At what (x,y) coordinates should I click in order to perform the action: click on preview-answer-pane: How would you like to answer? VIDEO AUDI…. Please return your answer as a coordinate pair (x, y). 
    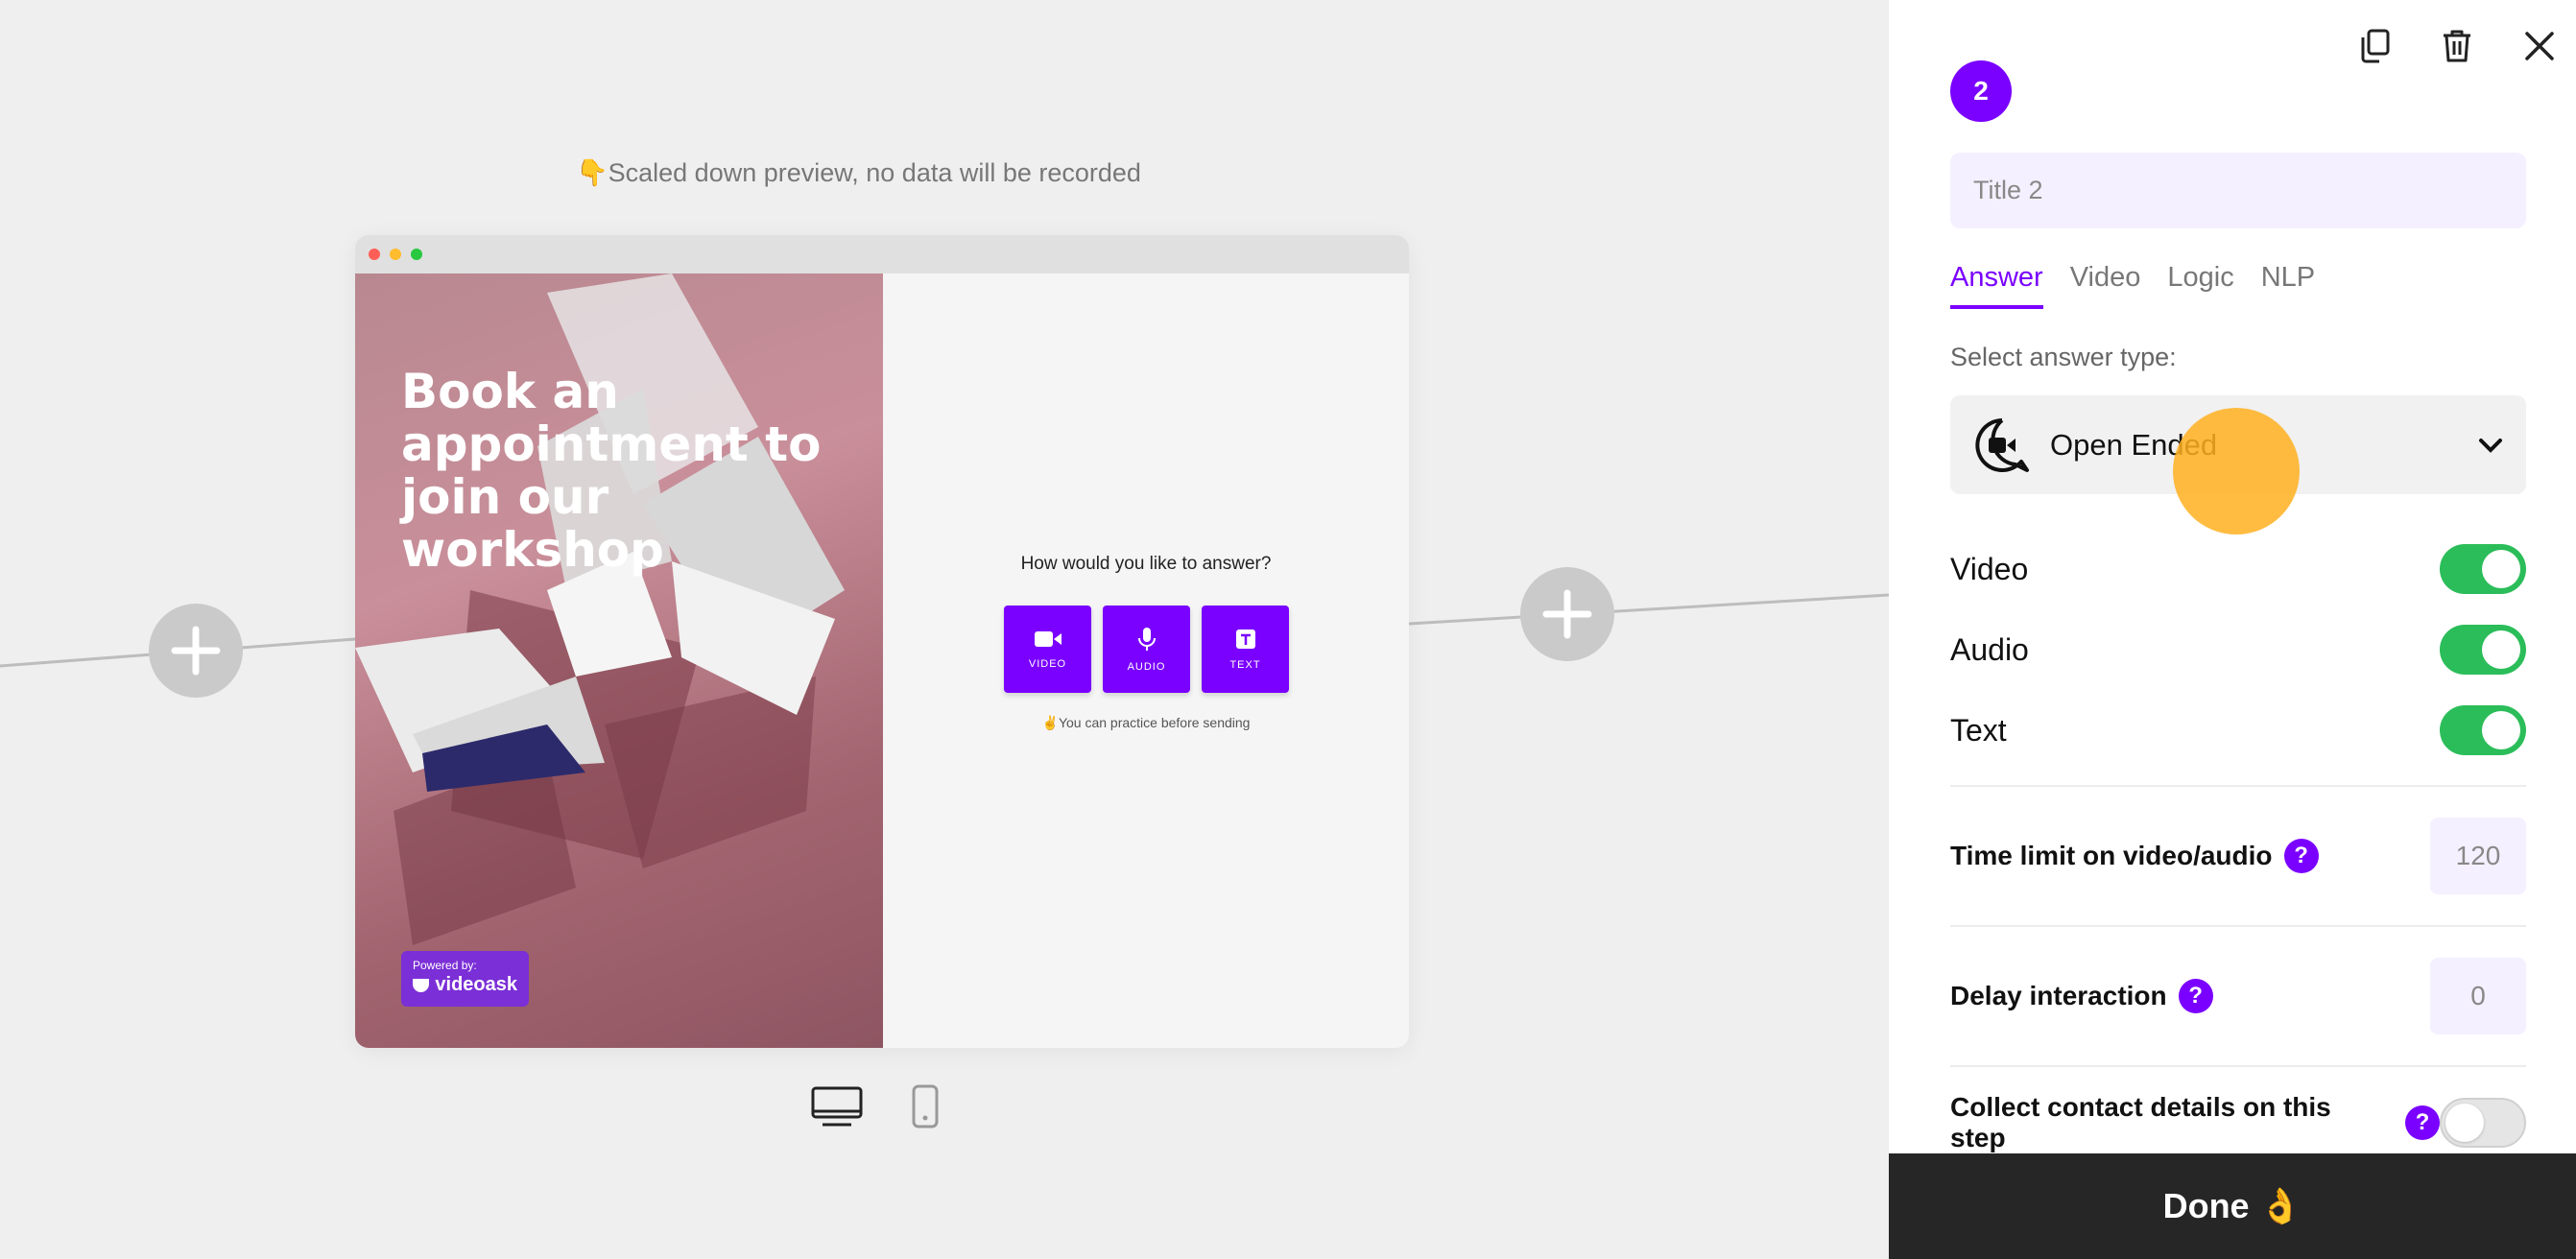
    Looking at the image, I should click on (1146, 660).